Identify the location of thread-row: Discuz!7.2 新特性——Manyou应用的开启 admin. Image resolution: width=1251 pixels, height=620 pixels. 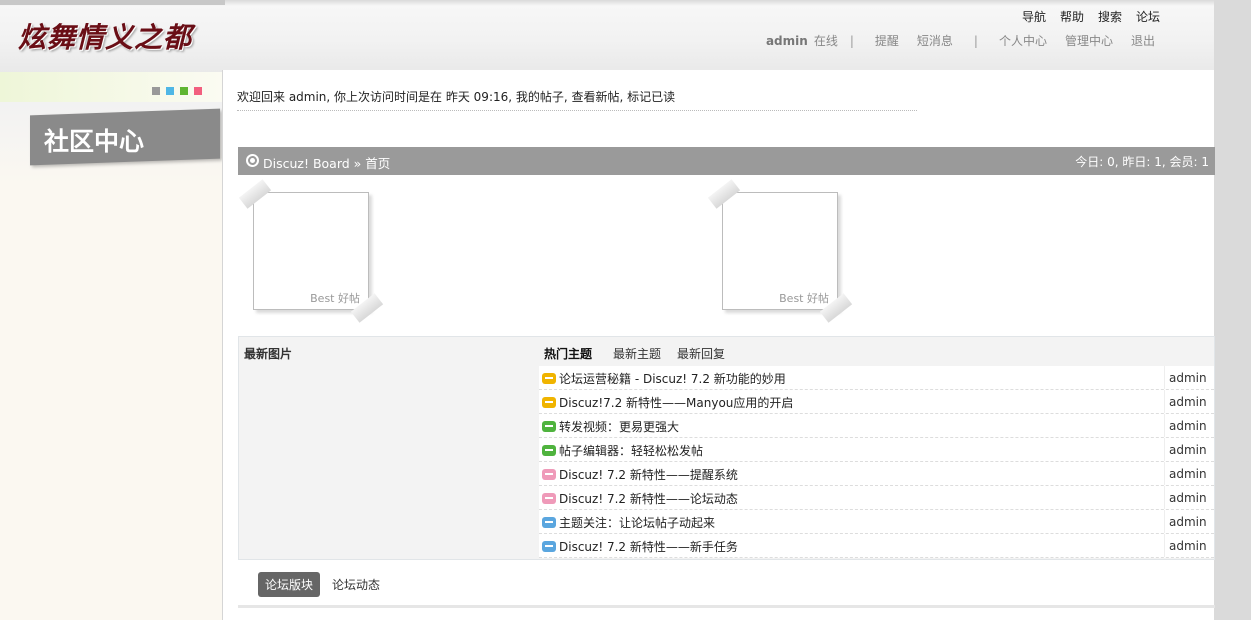
(876, 402).